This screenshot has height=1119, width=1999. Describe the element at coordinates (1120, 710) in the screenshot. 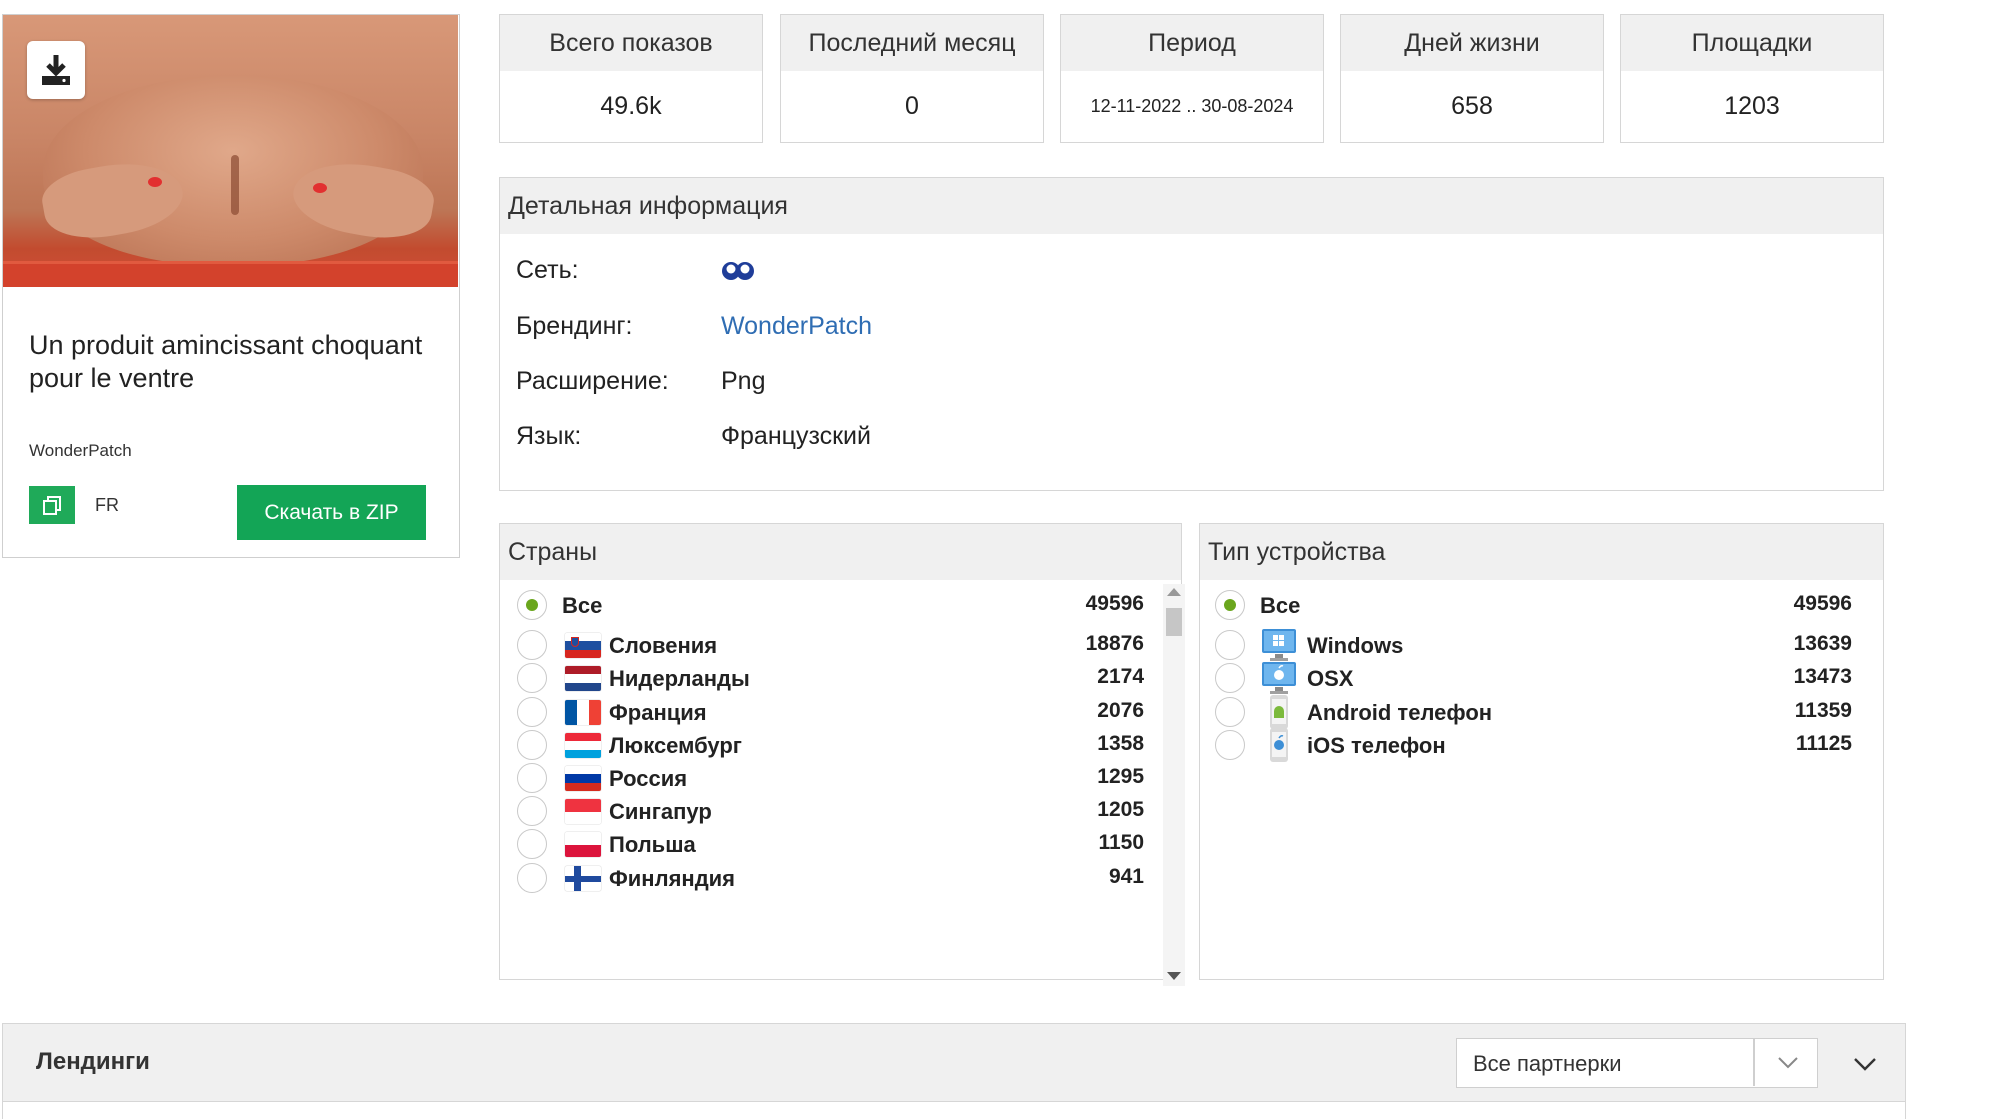

I see `country-count: 2076` at that location.